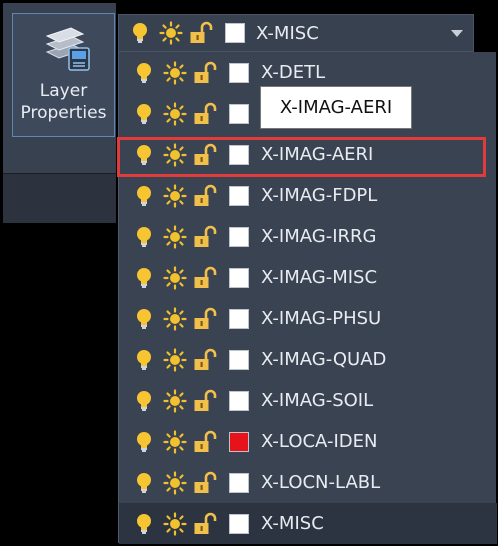 This screenshot has width=498, height=546. What do you see at coordinates (336, 107) in the screenshot?
I see `tooltip: X-IMAG-AERI` at bounding box center [336, 107].